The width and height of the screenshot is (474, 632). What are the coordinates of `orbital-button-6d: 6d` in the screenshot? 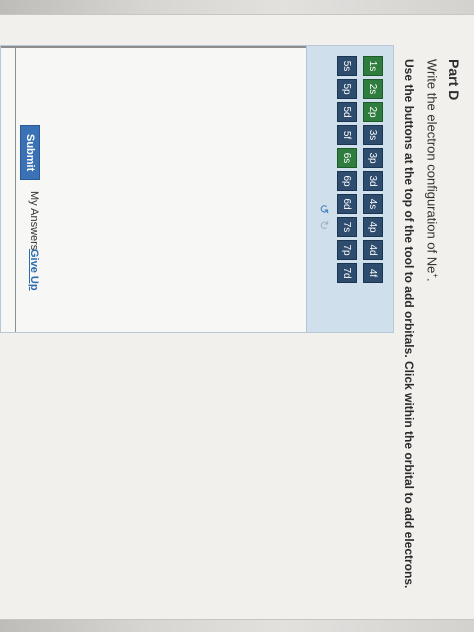 It's located at (347, 204).